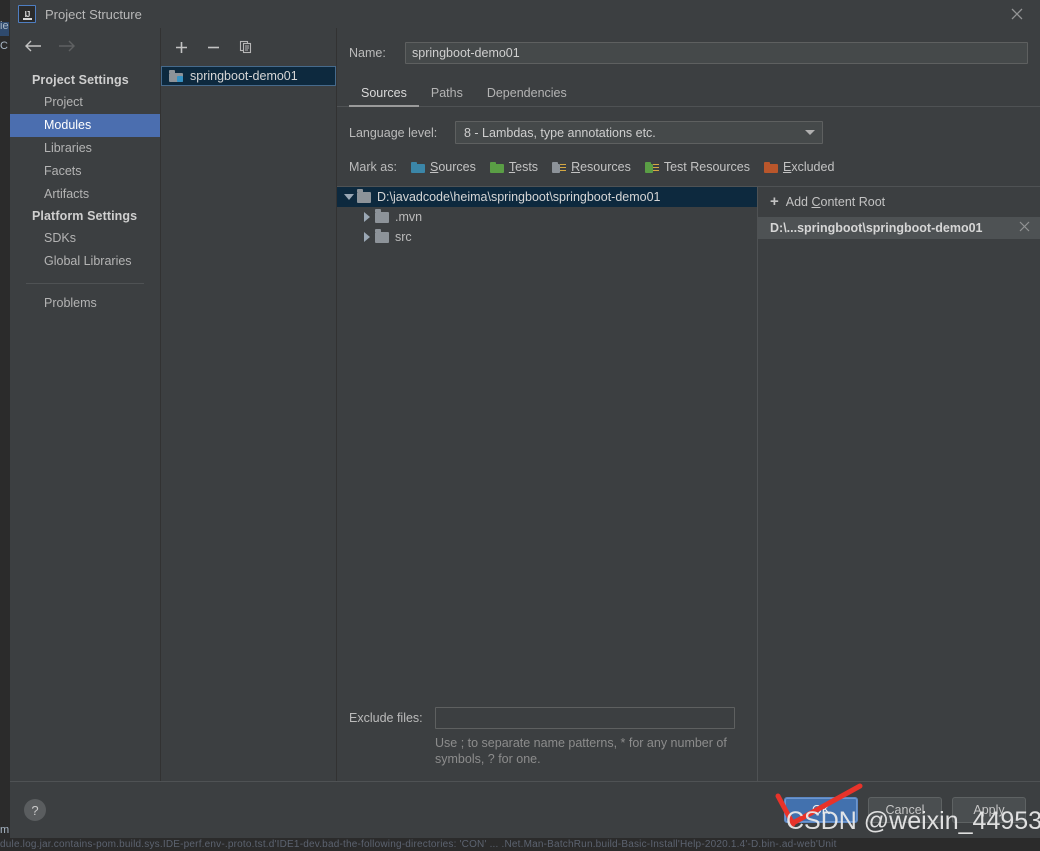 The width and height of the screenshot is (1040, 851). I want to click on language-level-select: 8 - Lambdas, type annotations etc., so click(639, 132).